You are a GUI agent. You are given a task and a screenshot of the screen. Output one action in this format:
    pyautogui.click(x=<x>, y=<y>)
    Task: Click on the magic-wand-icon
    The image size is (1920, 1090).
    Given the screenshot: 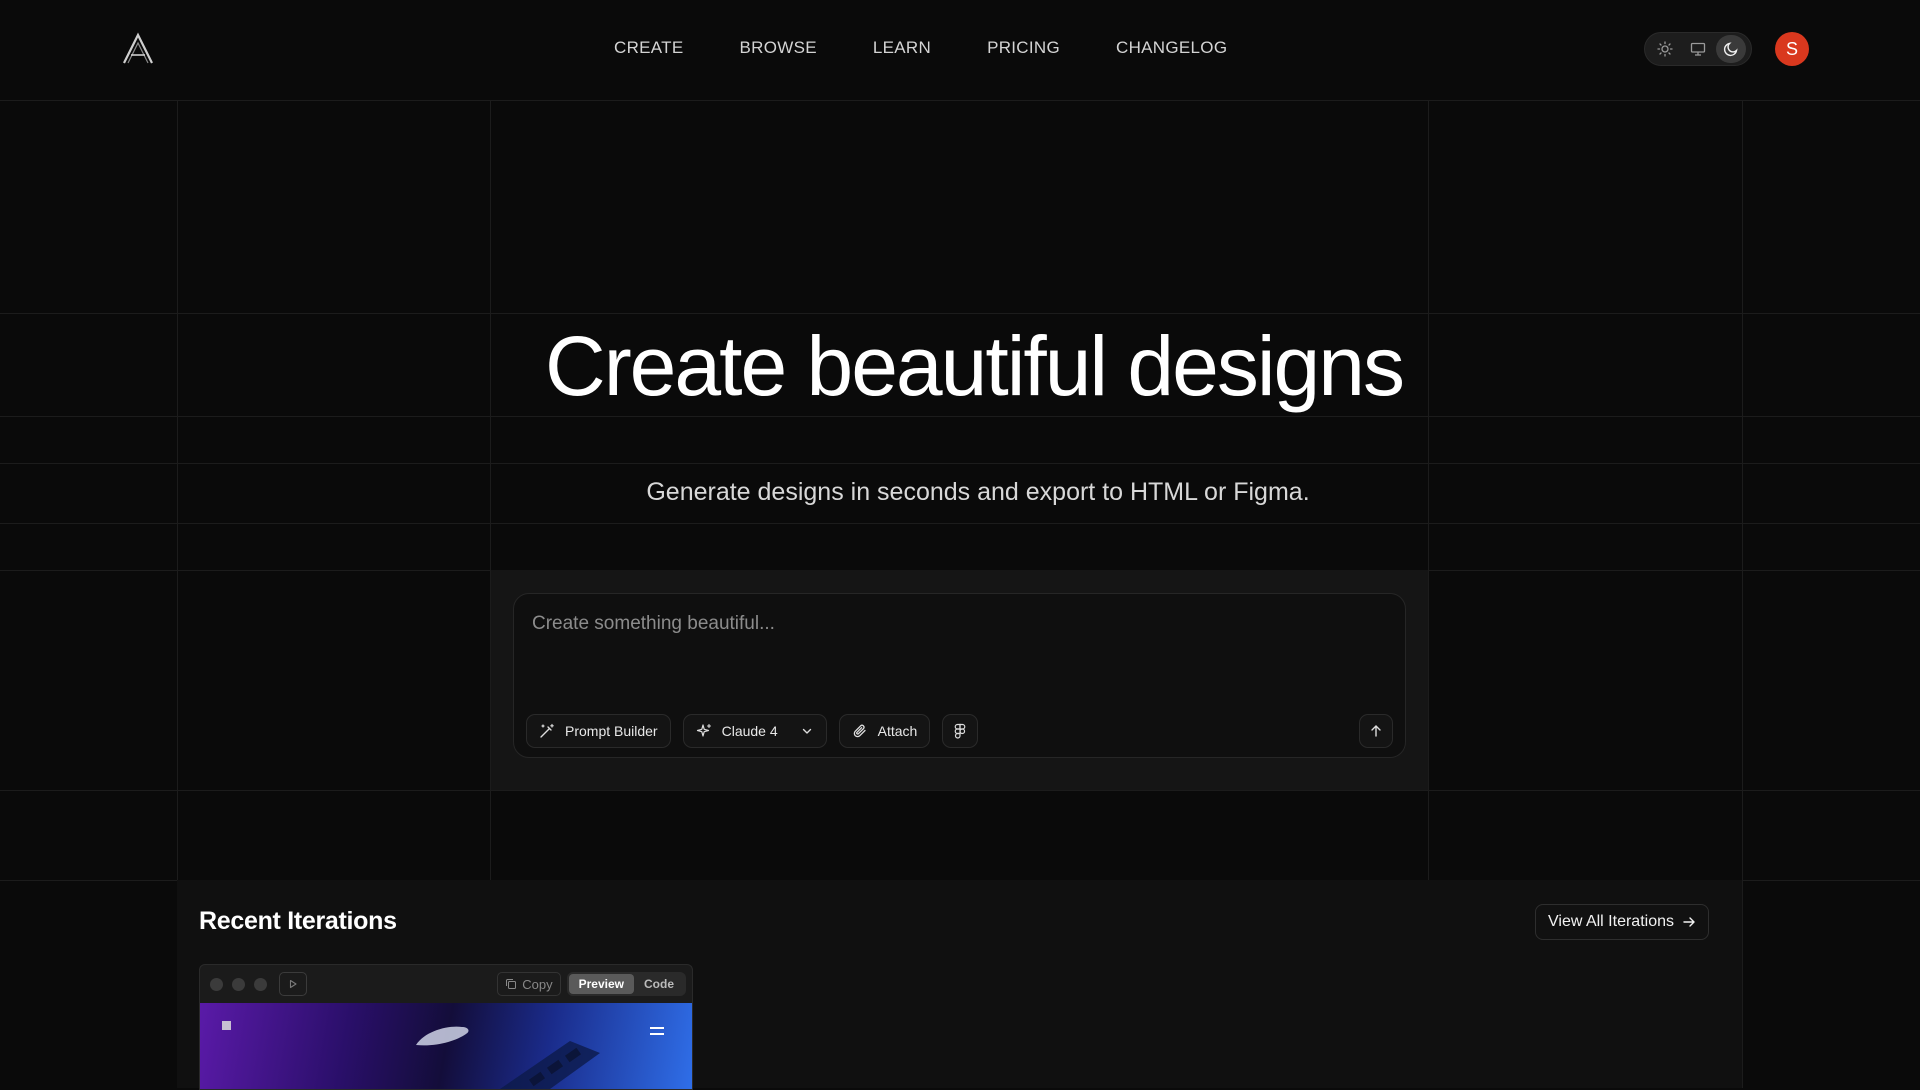 What is the action you would take?
    pyautogui.click(x=547, y=730)
    